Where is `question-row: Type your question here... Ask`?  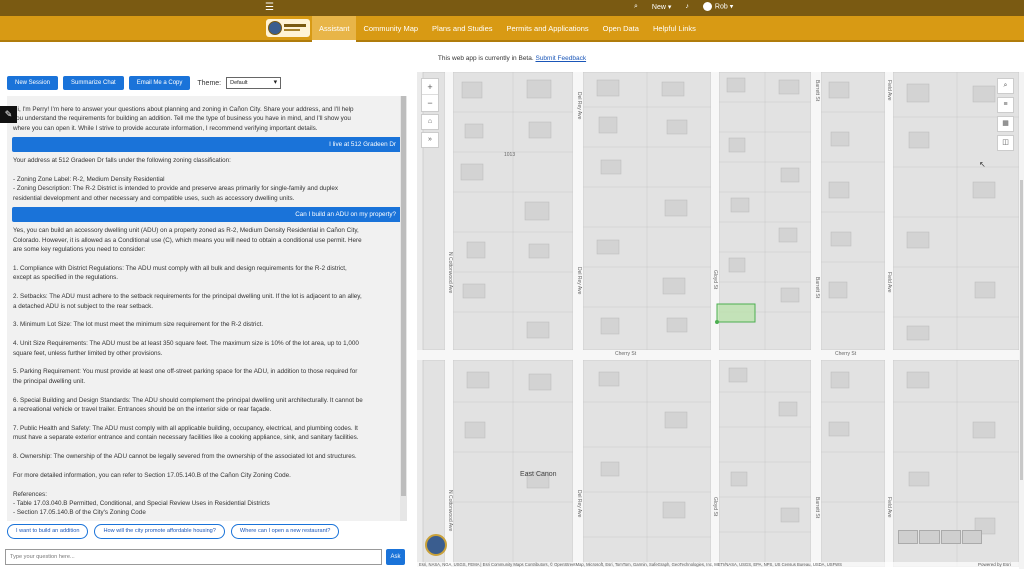
question-row: Type your question here... Ask is located at coordinates (205, 557).